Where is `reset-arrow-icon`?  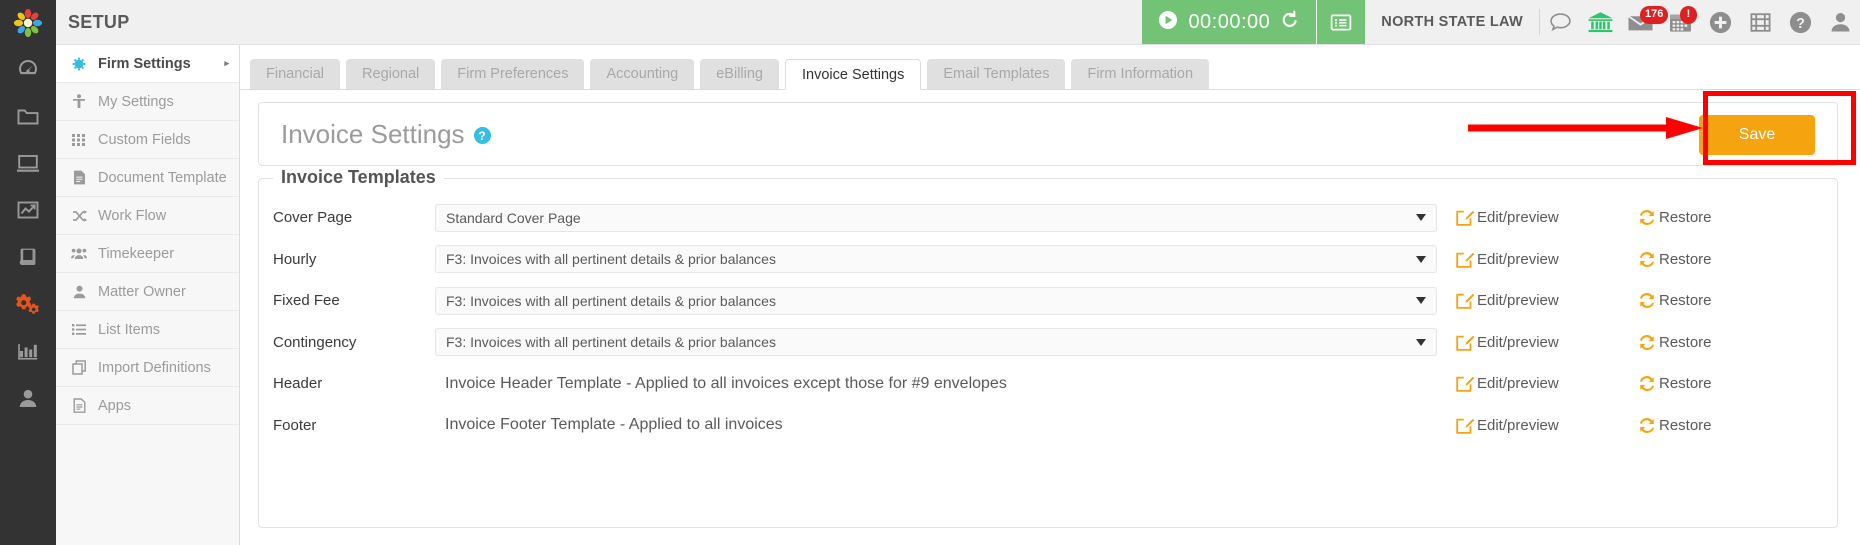
reset-arrow-icon is located at coordinates (1290, 22).